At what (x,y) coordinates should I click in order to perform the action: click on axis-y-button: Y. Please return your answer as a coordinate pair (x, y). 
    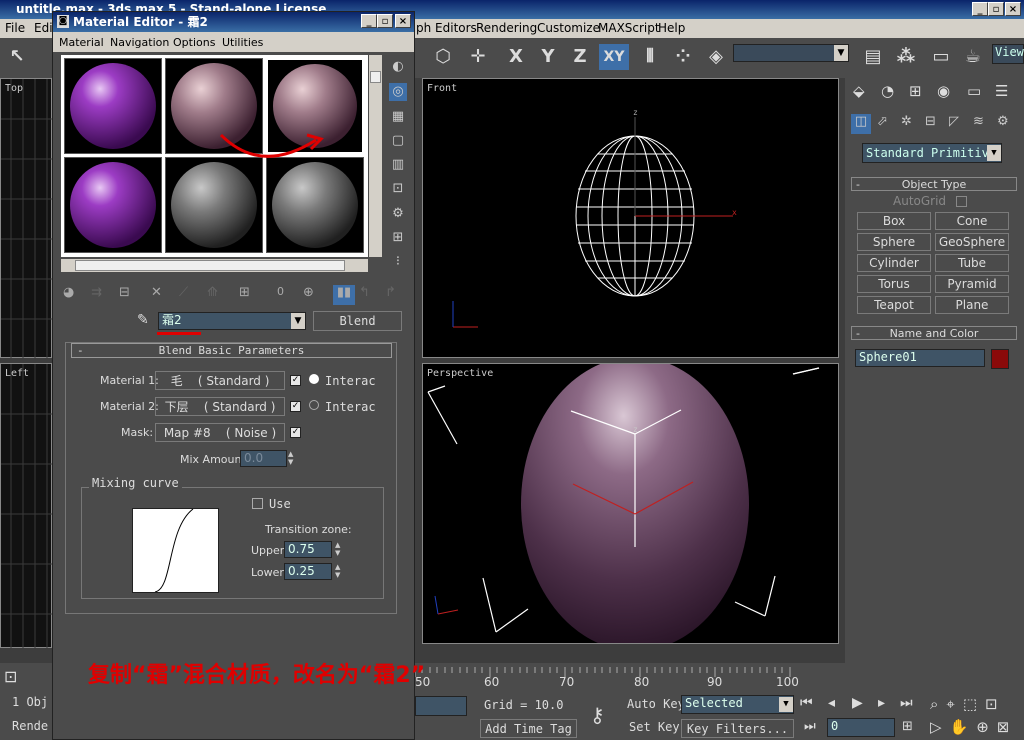
    Looking at the image, I should click on (548, 57).